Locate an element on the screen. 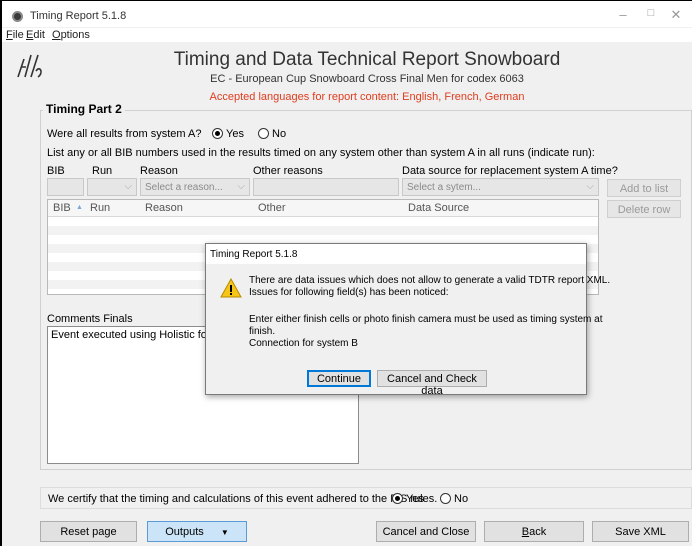  reset-page-button: Reset page is located at coordinates (88, 531).